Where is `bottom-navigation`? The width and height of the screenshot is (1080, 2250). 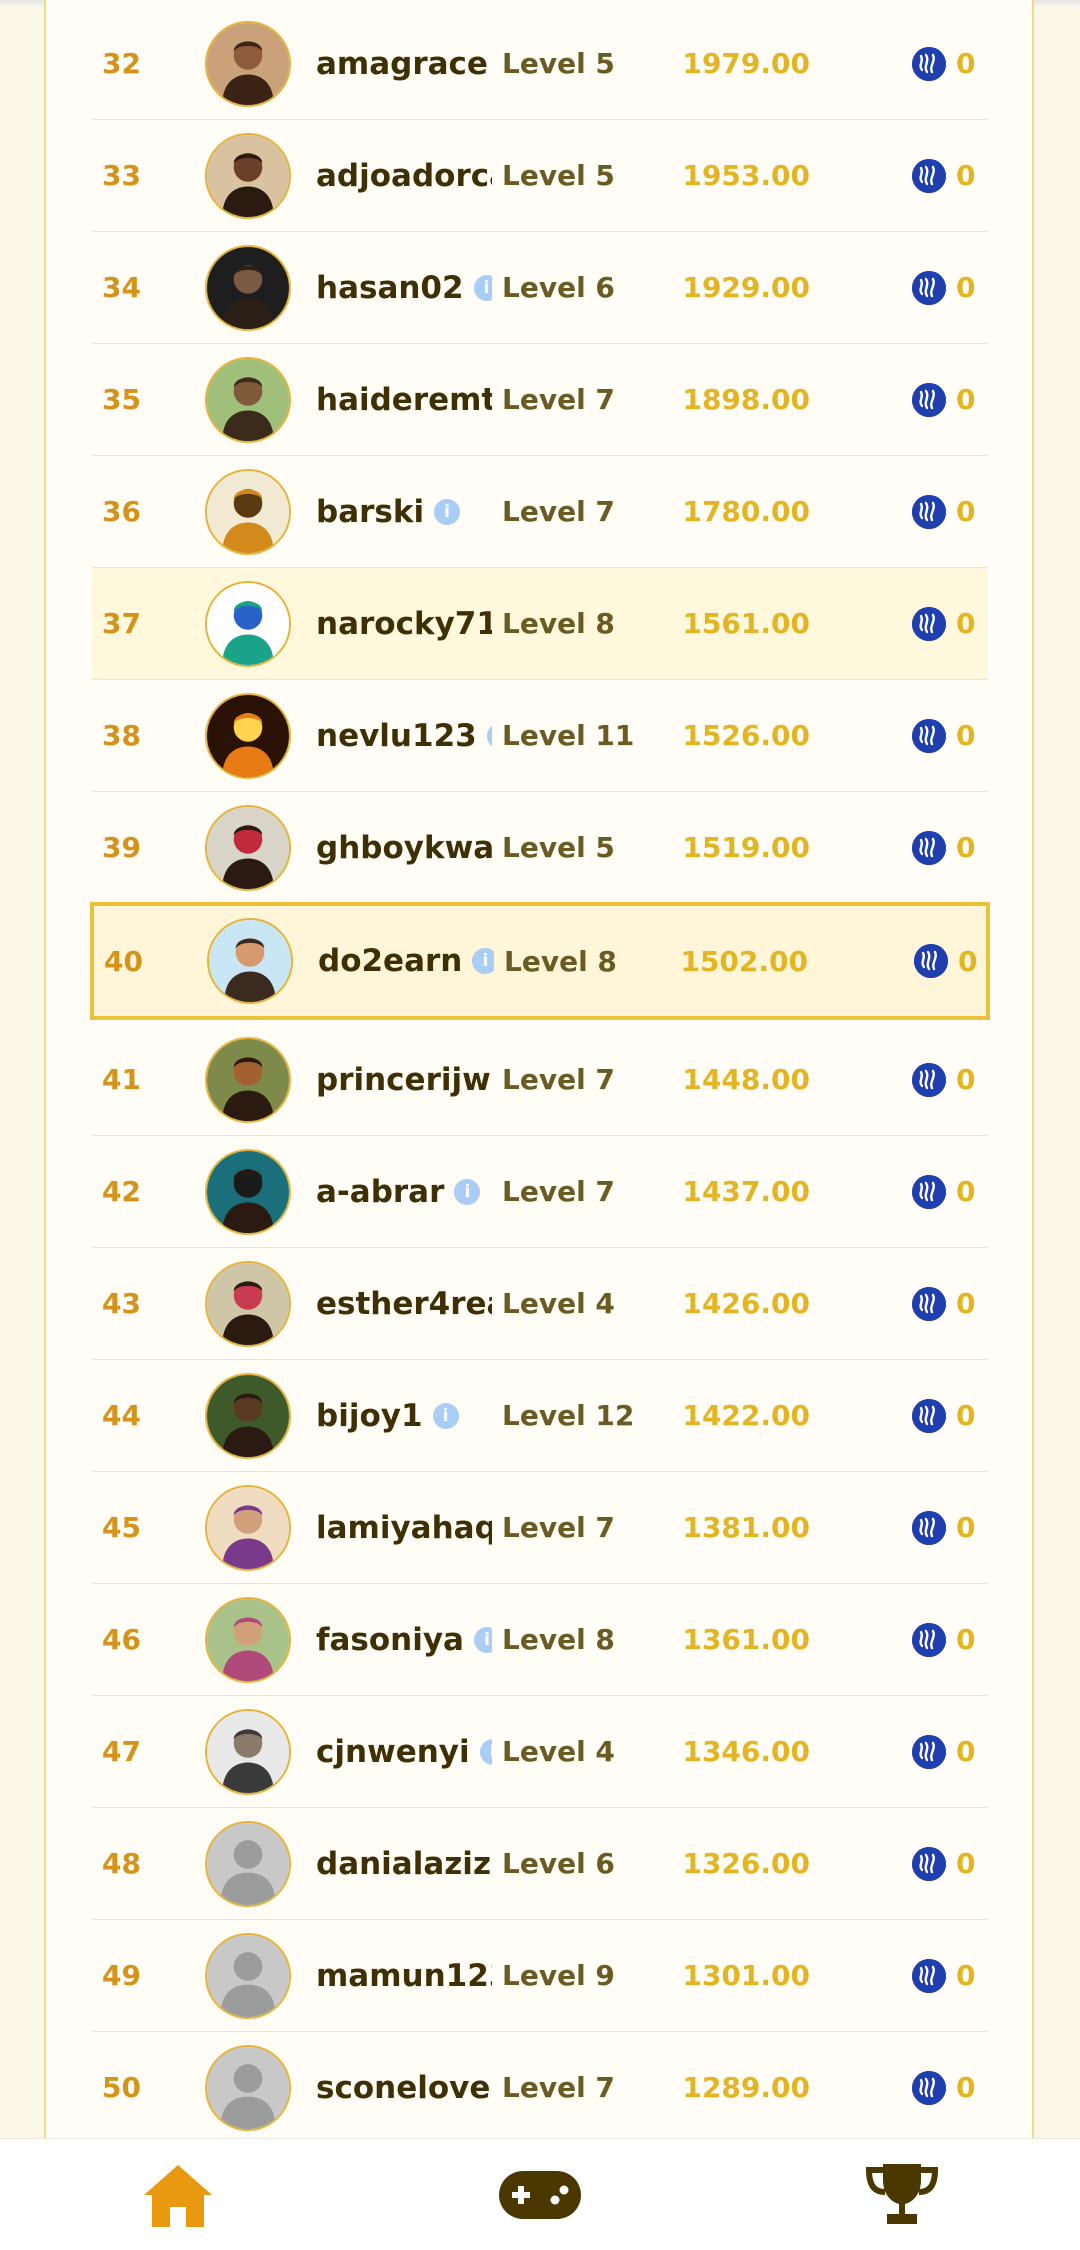
bottom-navigation is located at coordinates (540, 2194).